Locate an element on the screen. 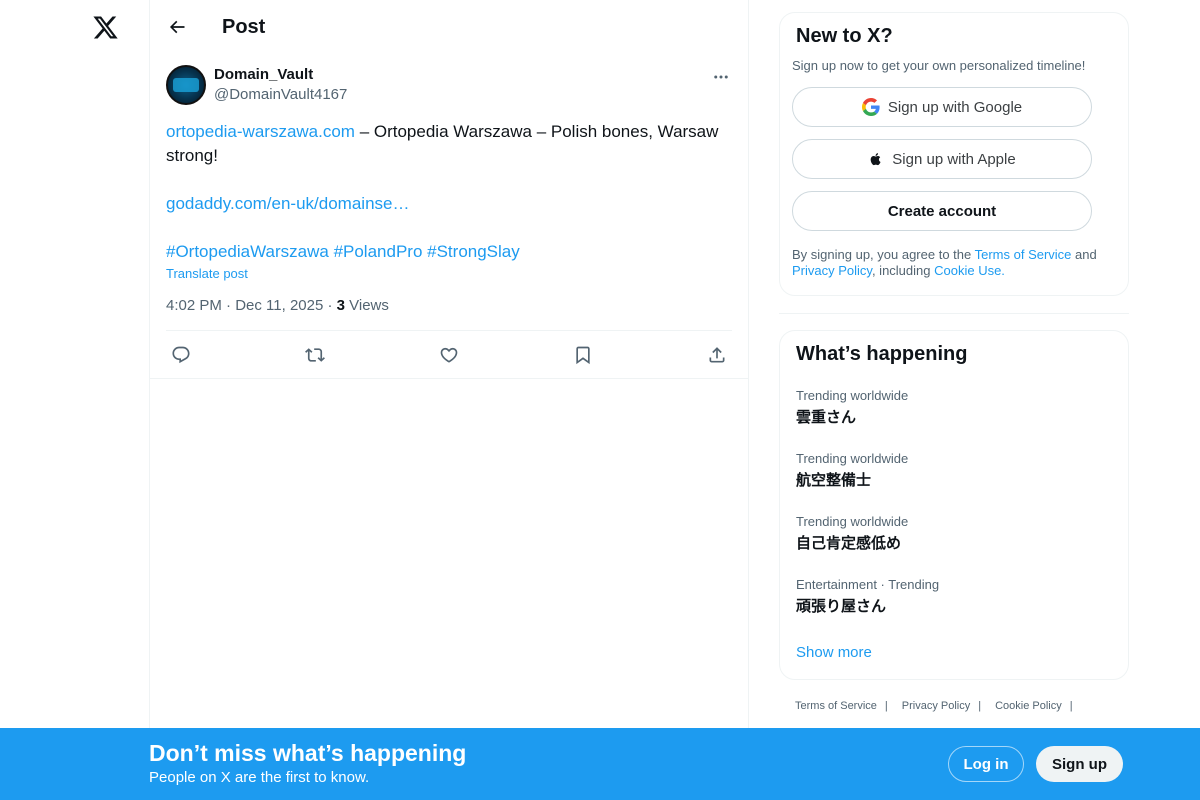 The height and width of the screenshot is (800, 1200). trend-name: 頑張り屋さん is located at coordinates (841, 606).